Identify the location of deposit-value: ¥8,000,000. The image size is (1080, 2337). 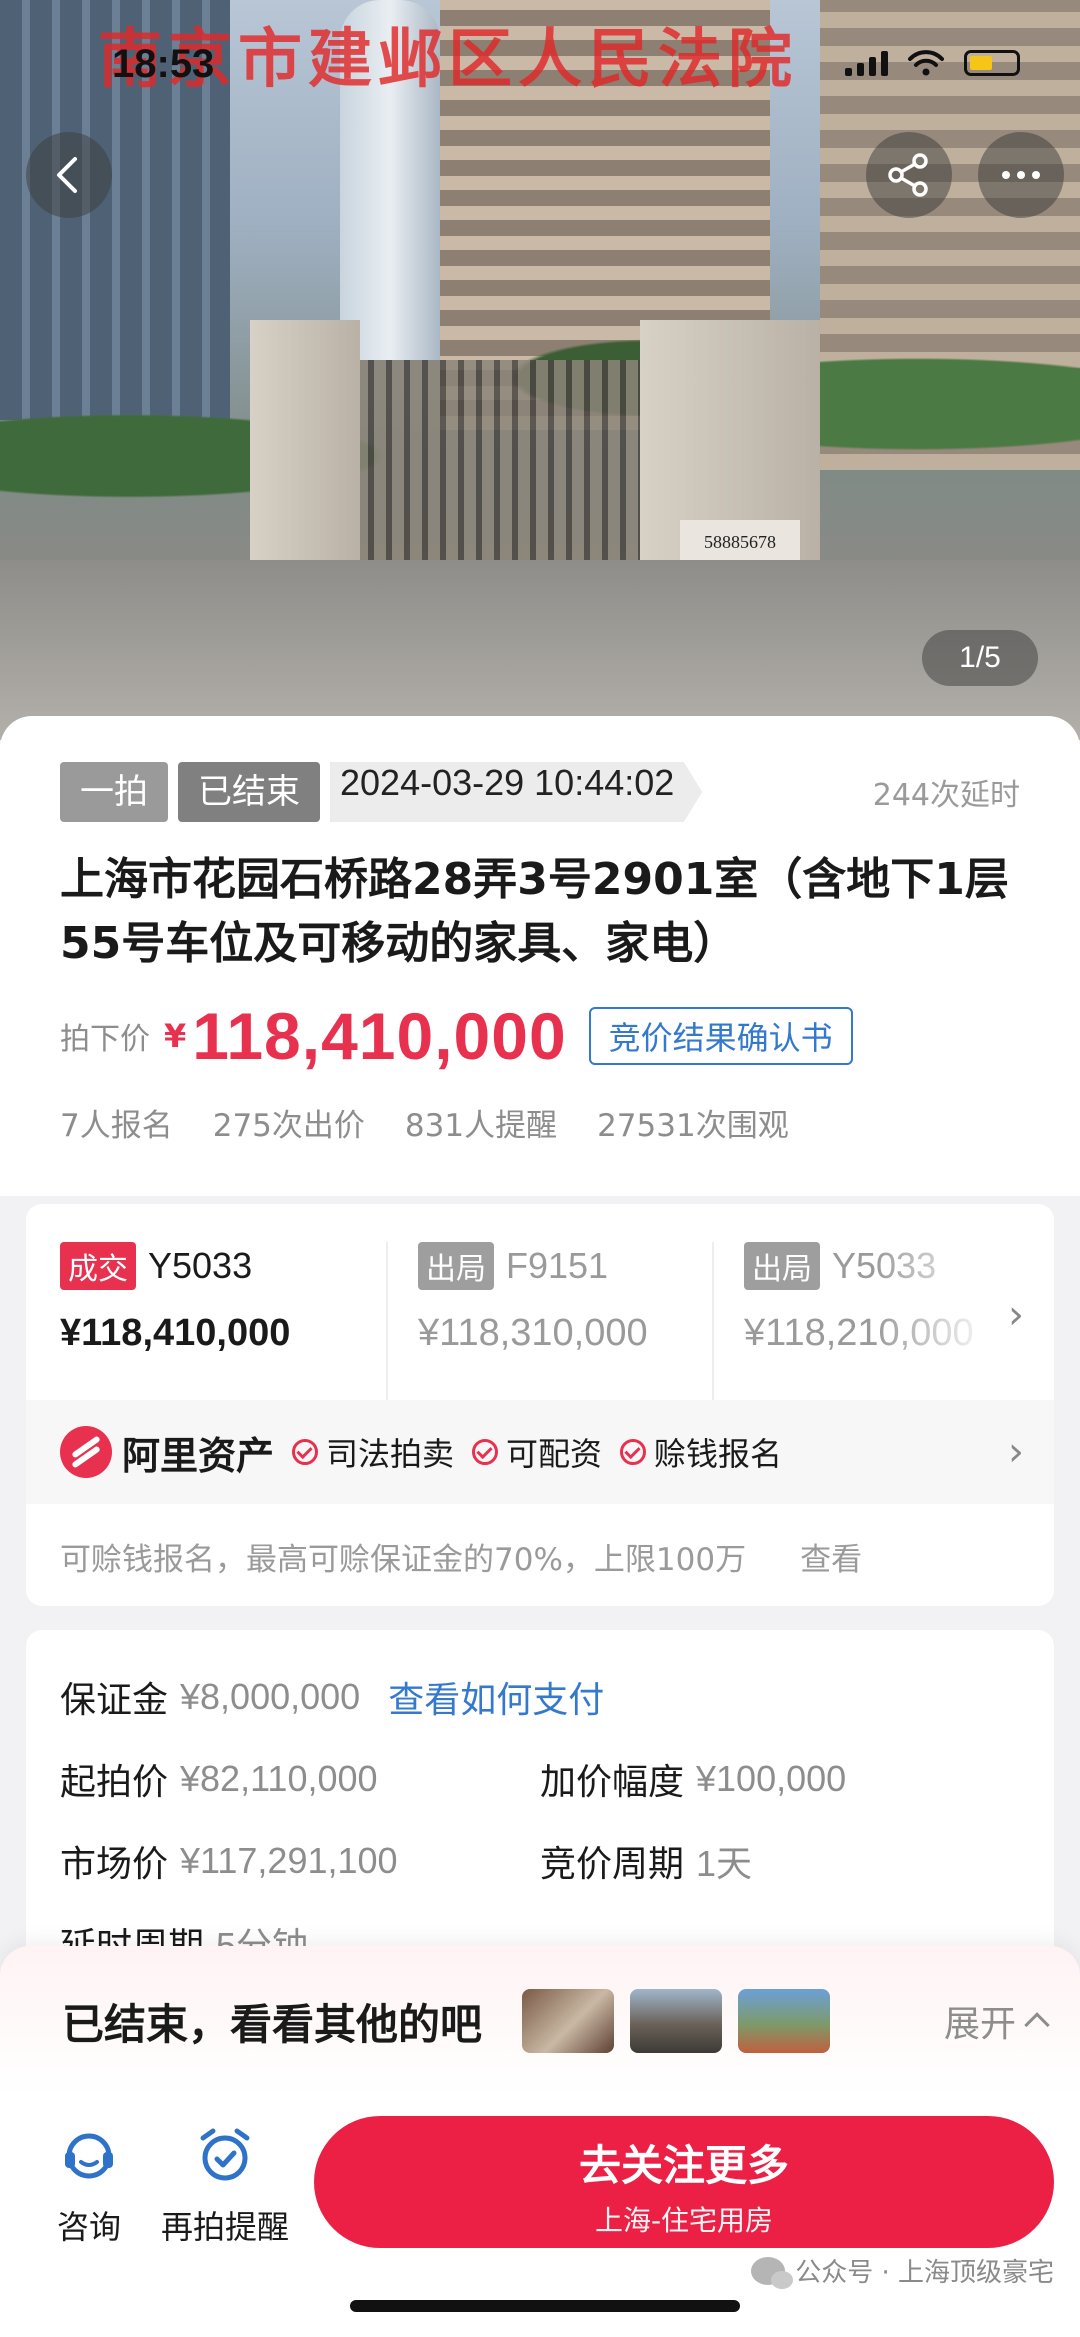
(270, 1696).